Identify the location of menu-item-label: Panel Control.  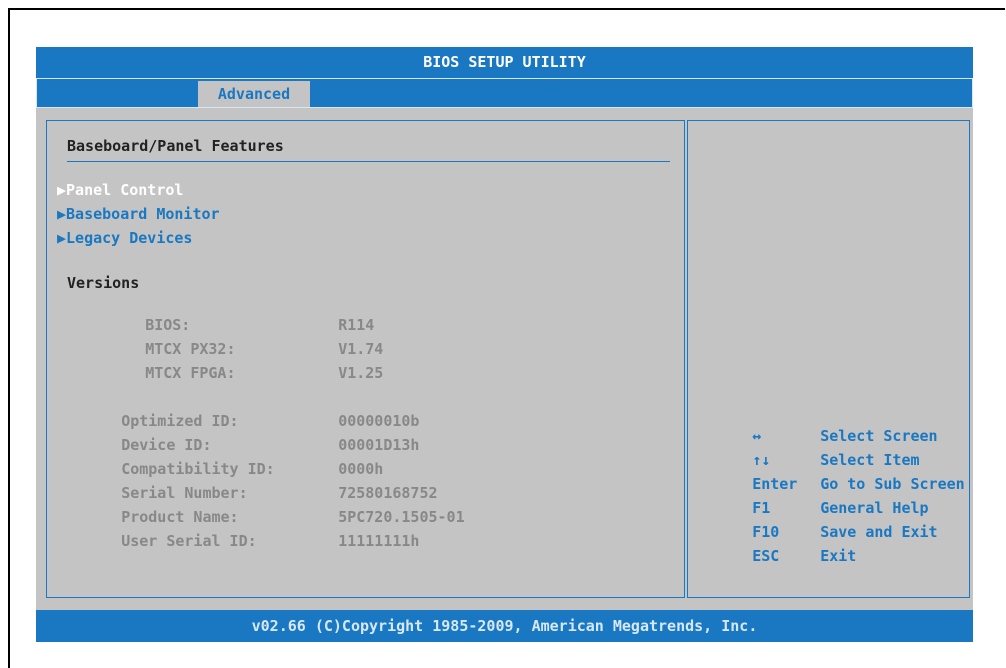
(125, 190).